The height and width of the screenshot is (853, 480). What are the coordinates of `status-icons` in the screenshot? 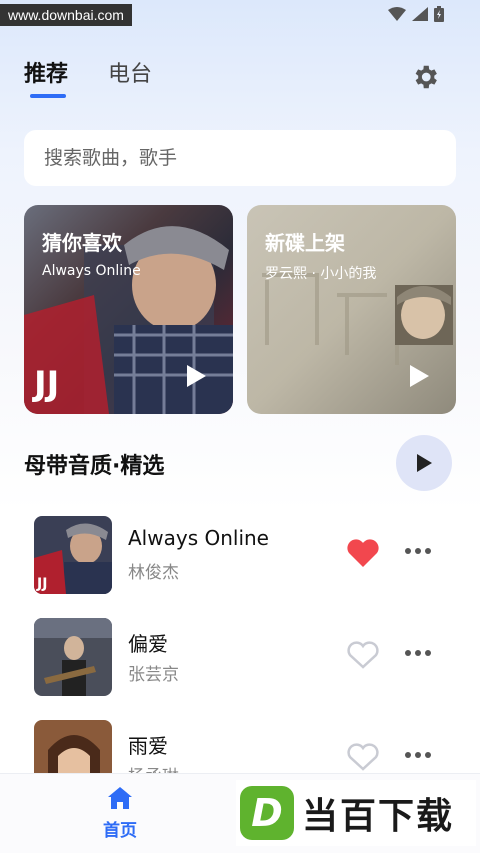 It's located at (416, 14).